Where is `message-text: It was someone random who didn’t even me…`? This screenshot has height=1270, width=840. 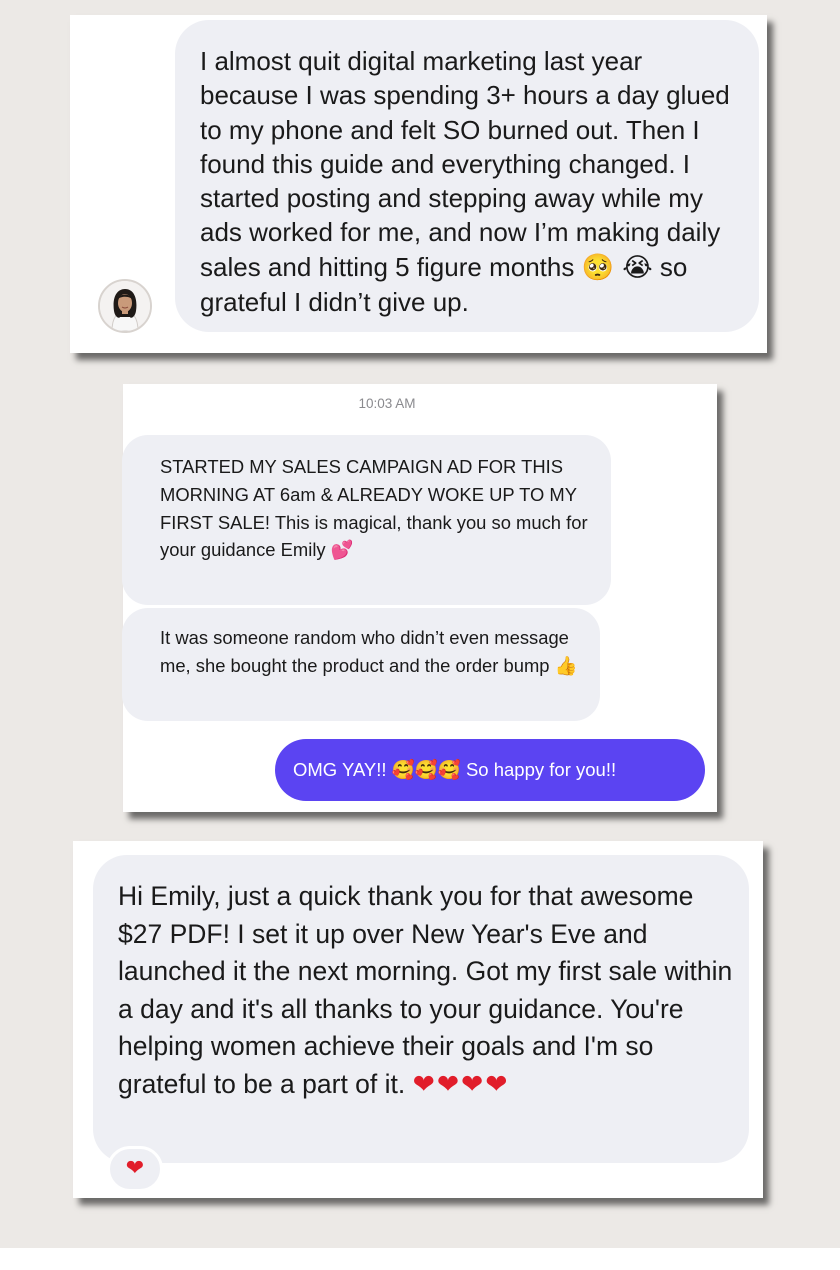 message-text: It was someone random who didn’t even me… is located at coordinates (364, 651).